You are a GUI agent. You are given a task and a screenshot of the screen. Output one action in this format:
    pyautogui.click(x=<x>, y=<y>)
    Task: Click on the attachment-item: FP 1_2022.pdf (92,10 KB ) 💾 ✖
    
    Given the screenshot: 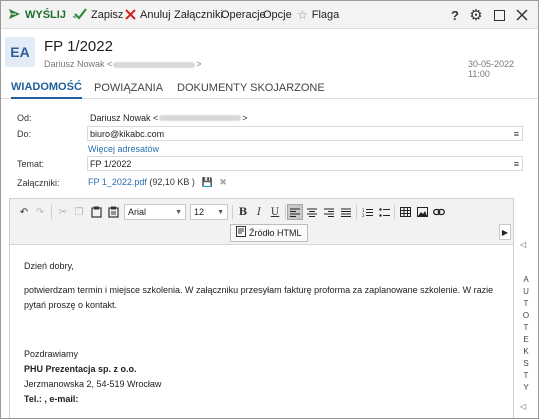 What is the action you would take?
    pyautogui.click(x=157, y=182)
    